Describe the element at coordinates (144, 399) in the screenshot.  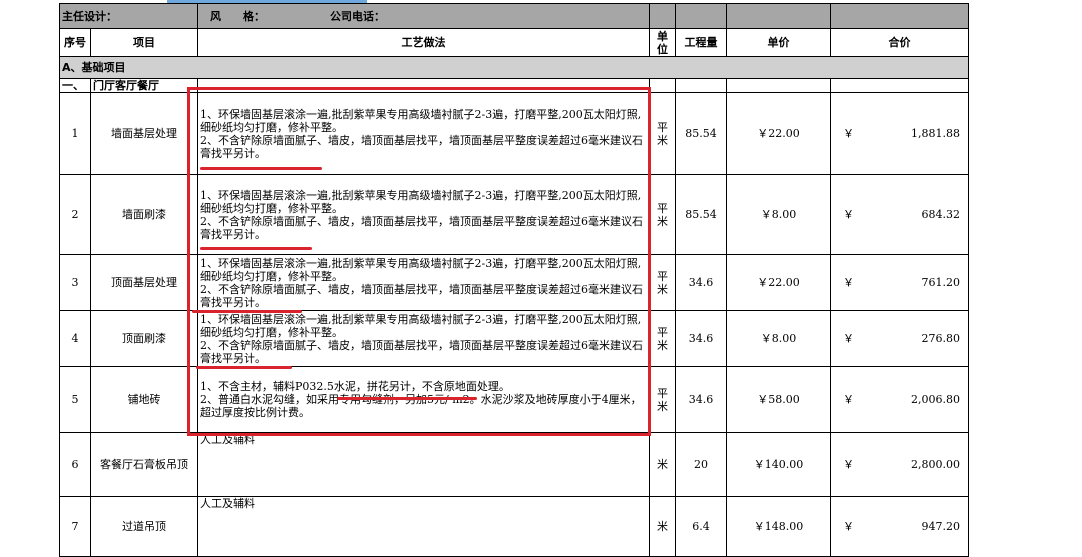
I see `row-item: 铺地砖` at that location.